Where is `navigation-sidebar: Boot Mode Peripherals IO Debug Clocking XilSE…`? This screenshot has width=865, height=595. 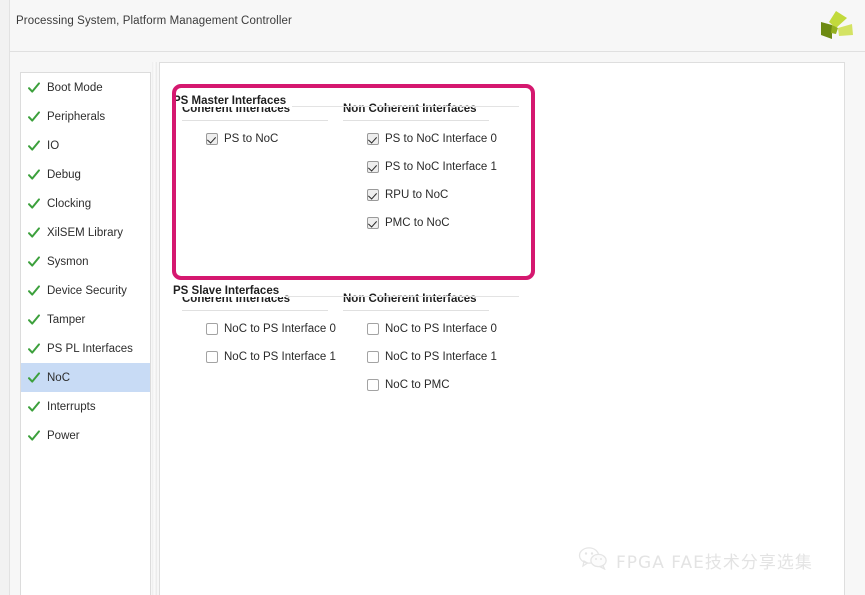 navigation-sidebar: Boot Mode Peripherals IO Debug Clocking XilSE… is located at coordinates (85, 333).